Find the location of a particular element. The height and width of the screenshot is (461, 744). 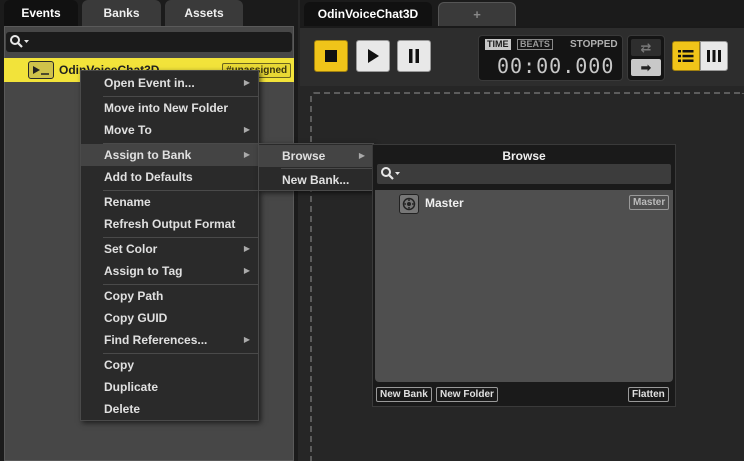

follow-playback-button: ➡ is located at coordinates (646, 67).